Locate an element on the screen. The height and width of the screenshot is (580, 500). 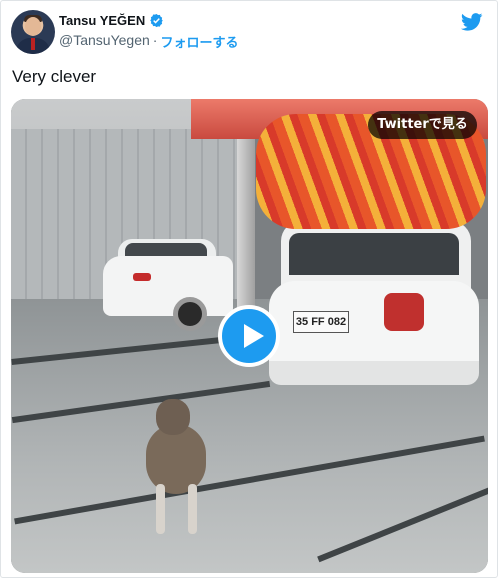
white-suv: 35 FF 082 is located at coordinates (378, 303).